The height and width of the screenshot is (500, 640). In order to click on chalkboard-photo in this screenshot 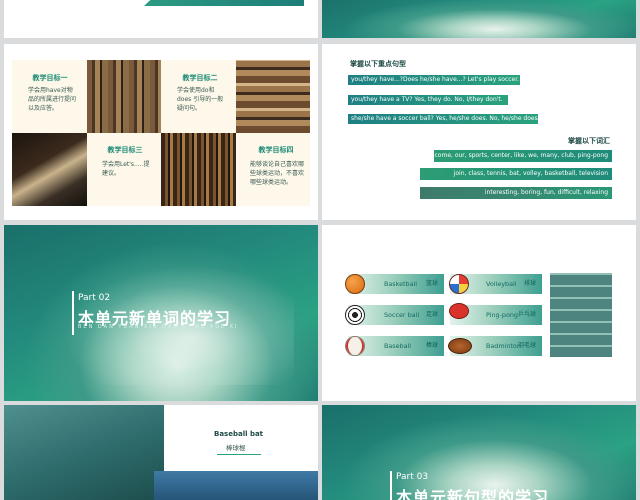, I will do `click(84, 452)`.